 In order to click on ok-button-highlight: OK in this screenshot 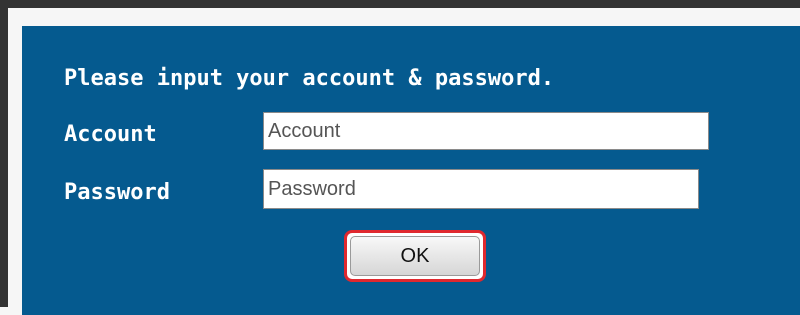, I will do `click(415, 256)`.